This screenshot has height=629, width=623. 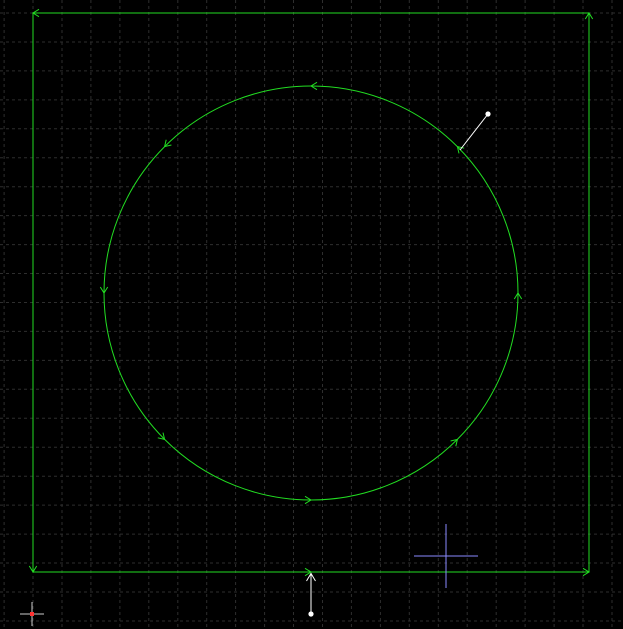 What do you see at coordinates (488, 114) in the screenshot?
I see `circle-pierce-point-icon` at bounding box center [488, 114].